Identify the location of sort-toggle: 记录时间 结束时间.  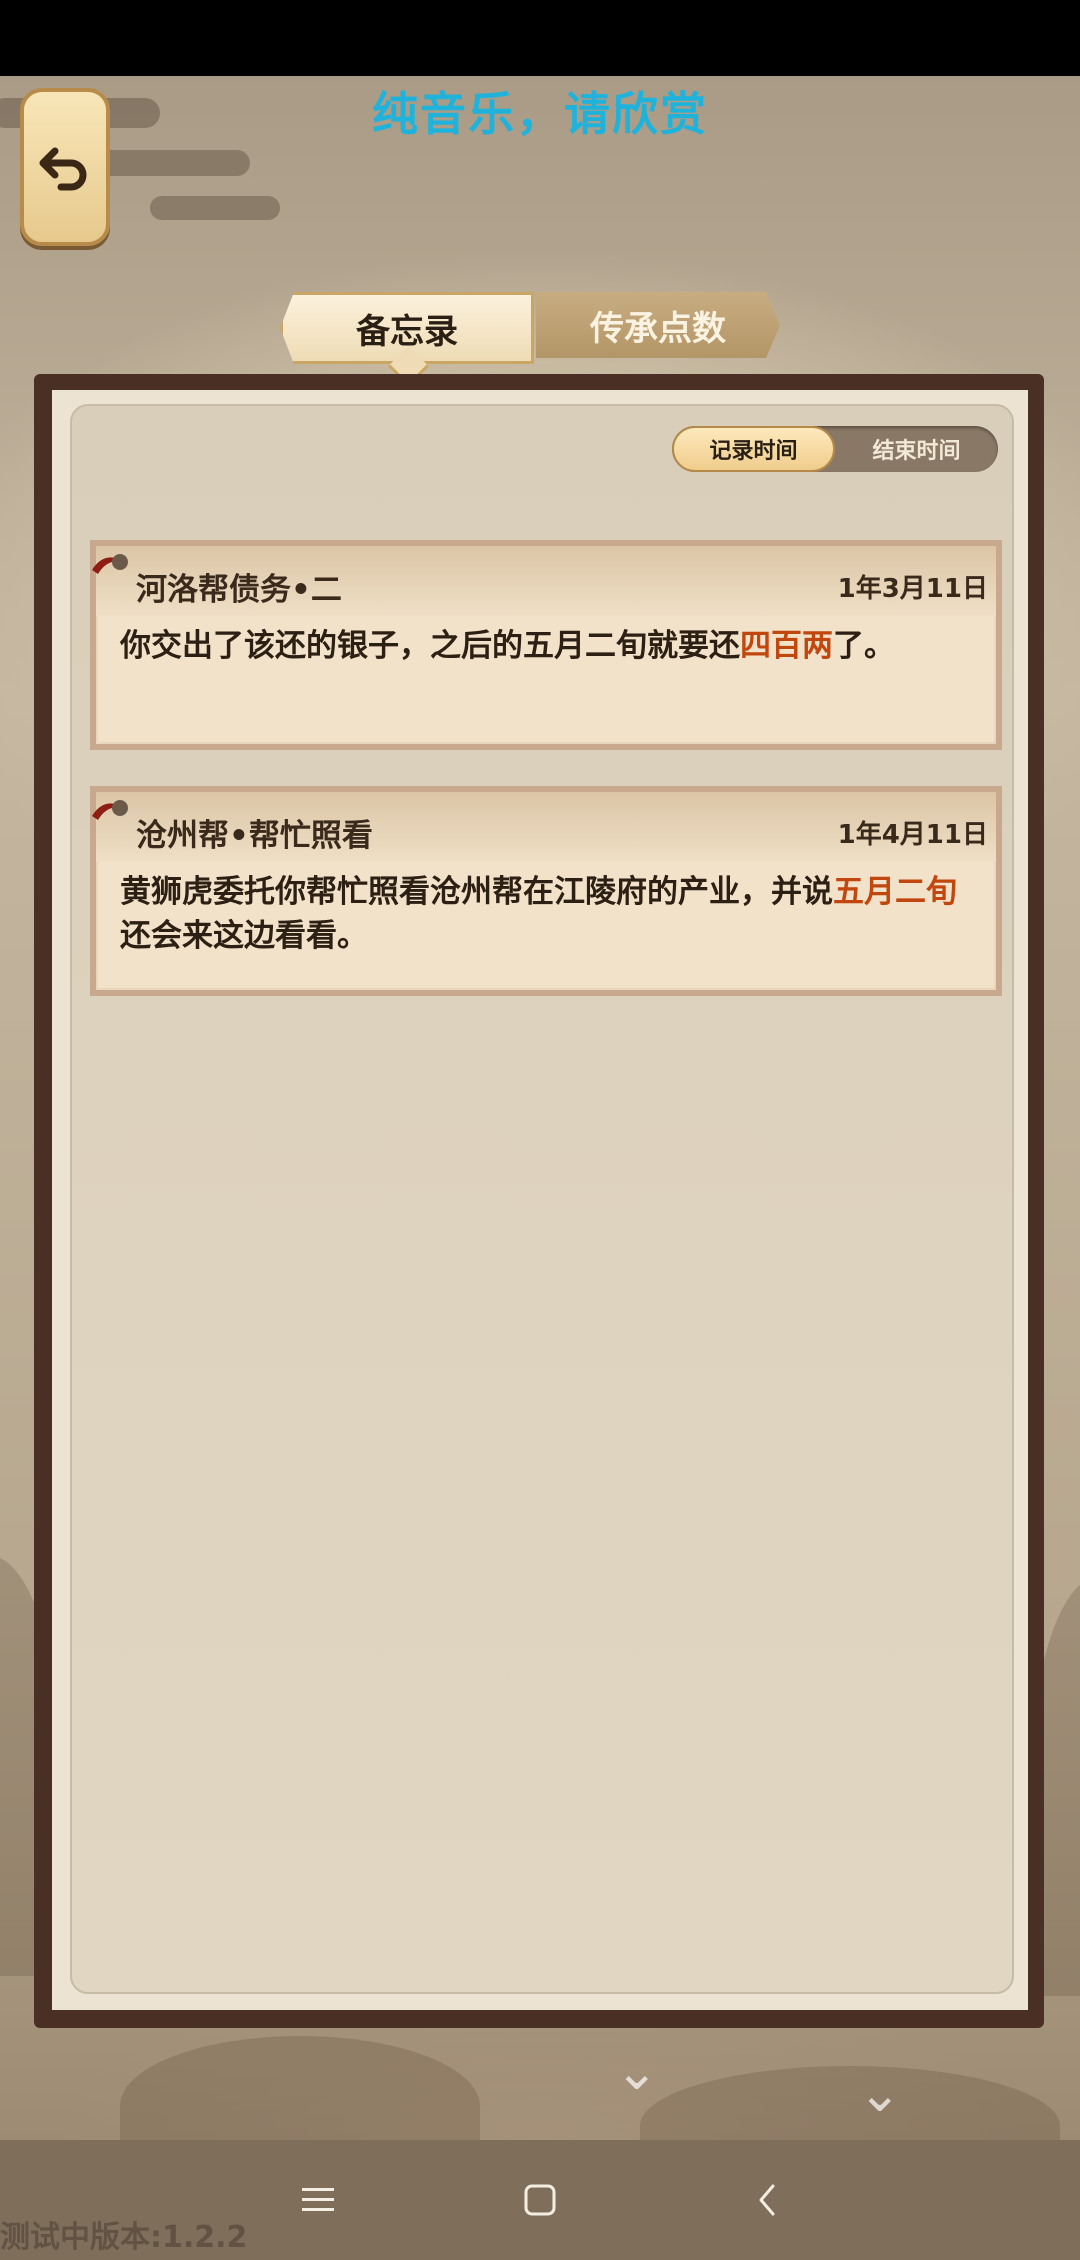
(835, 449).